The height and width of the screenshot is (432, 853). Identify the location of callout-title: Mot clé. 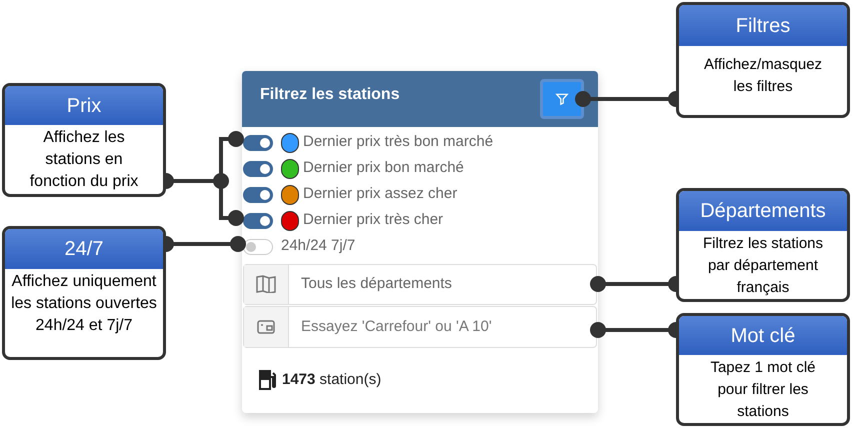
(763, 335).